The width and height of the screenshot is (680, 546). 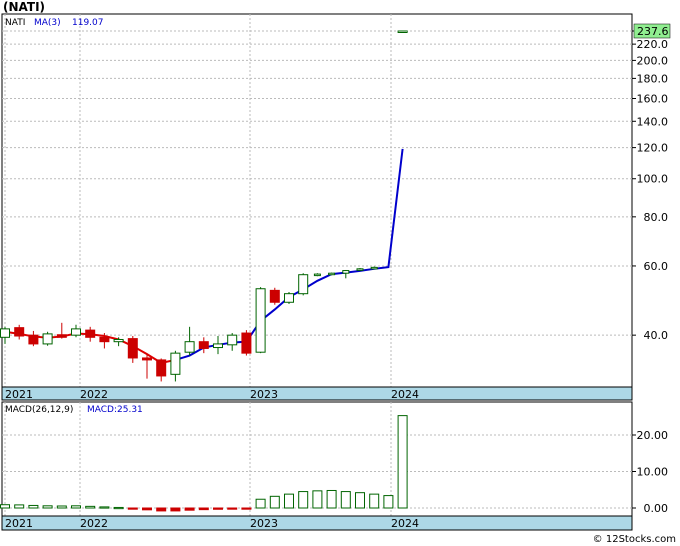 What do you see at coordinates (653, 60) in the screenshot?
I see `price-y-tick-label: 200.0` at bounding box center [653, 60].